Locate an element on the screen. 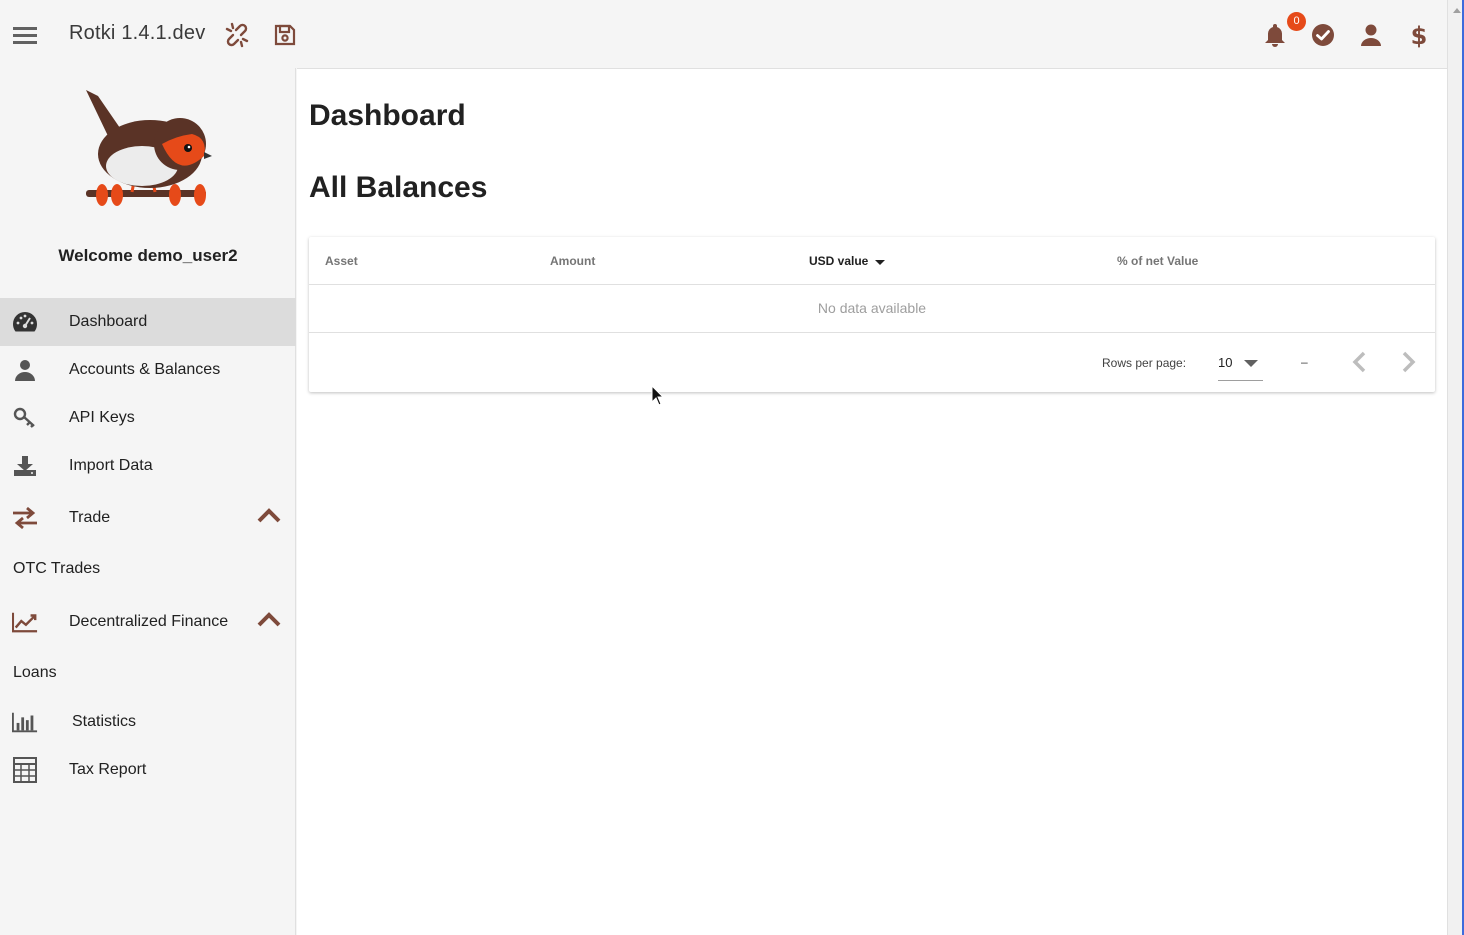  sidebar-item-otc-trades: OTC Trades is located at coordinates (56, 569).